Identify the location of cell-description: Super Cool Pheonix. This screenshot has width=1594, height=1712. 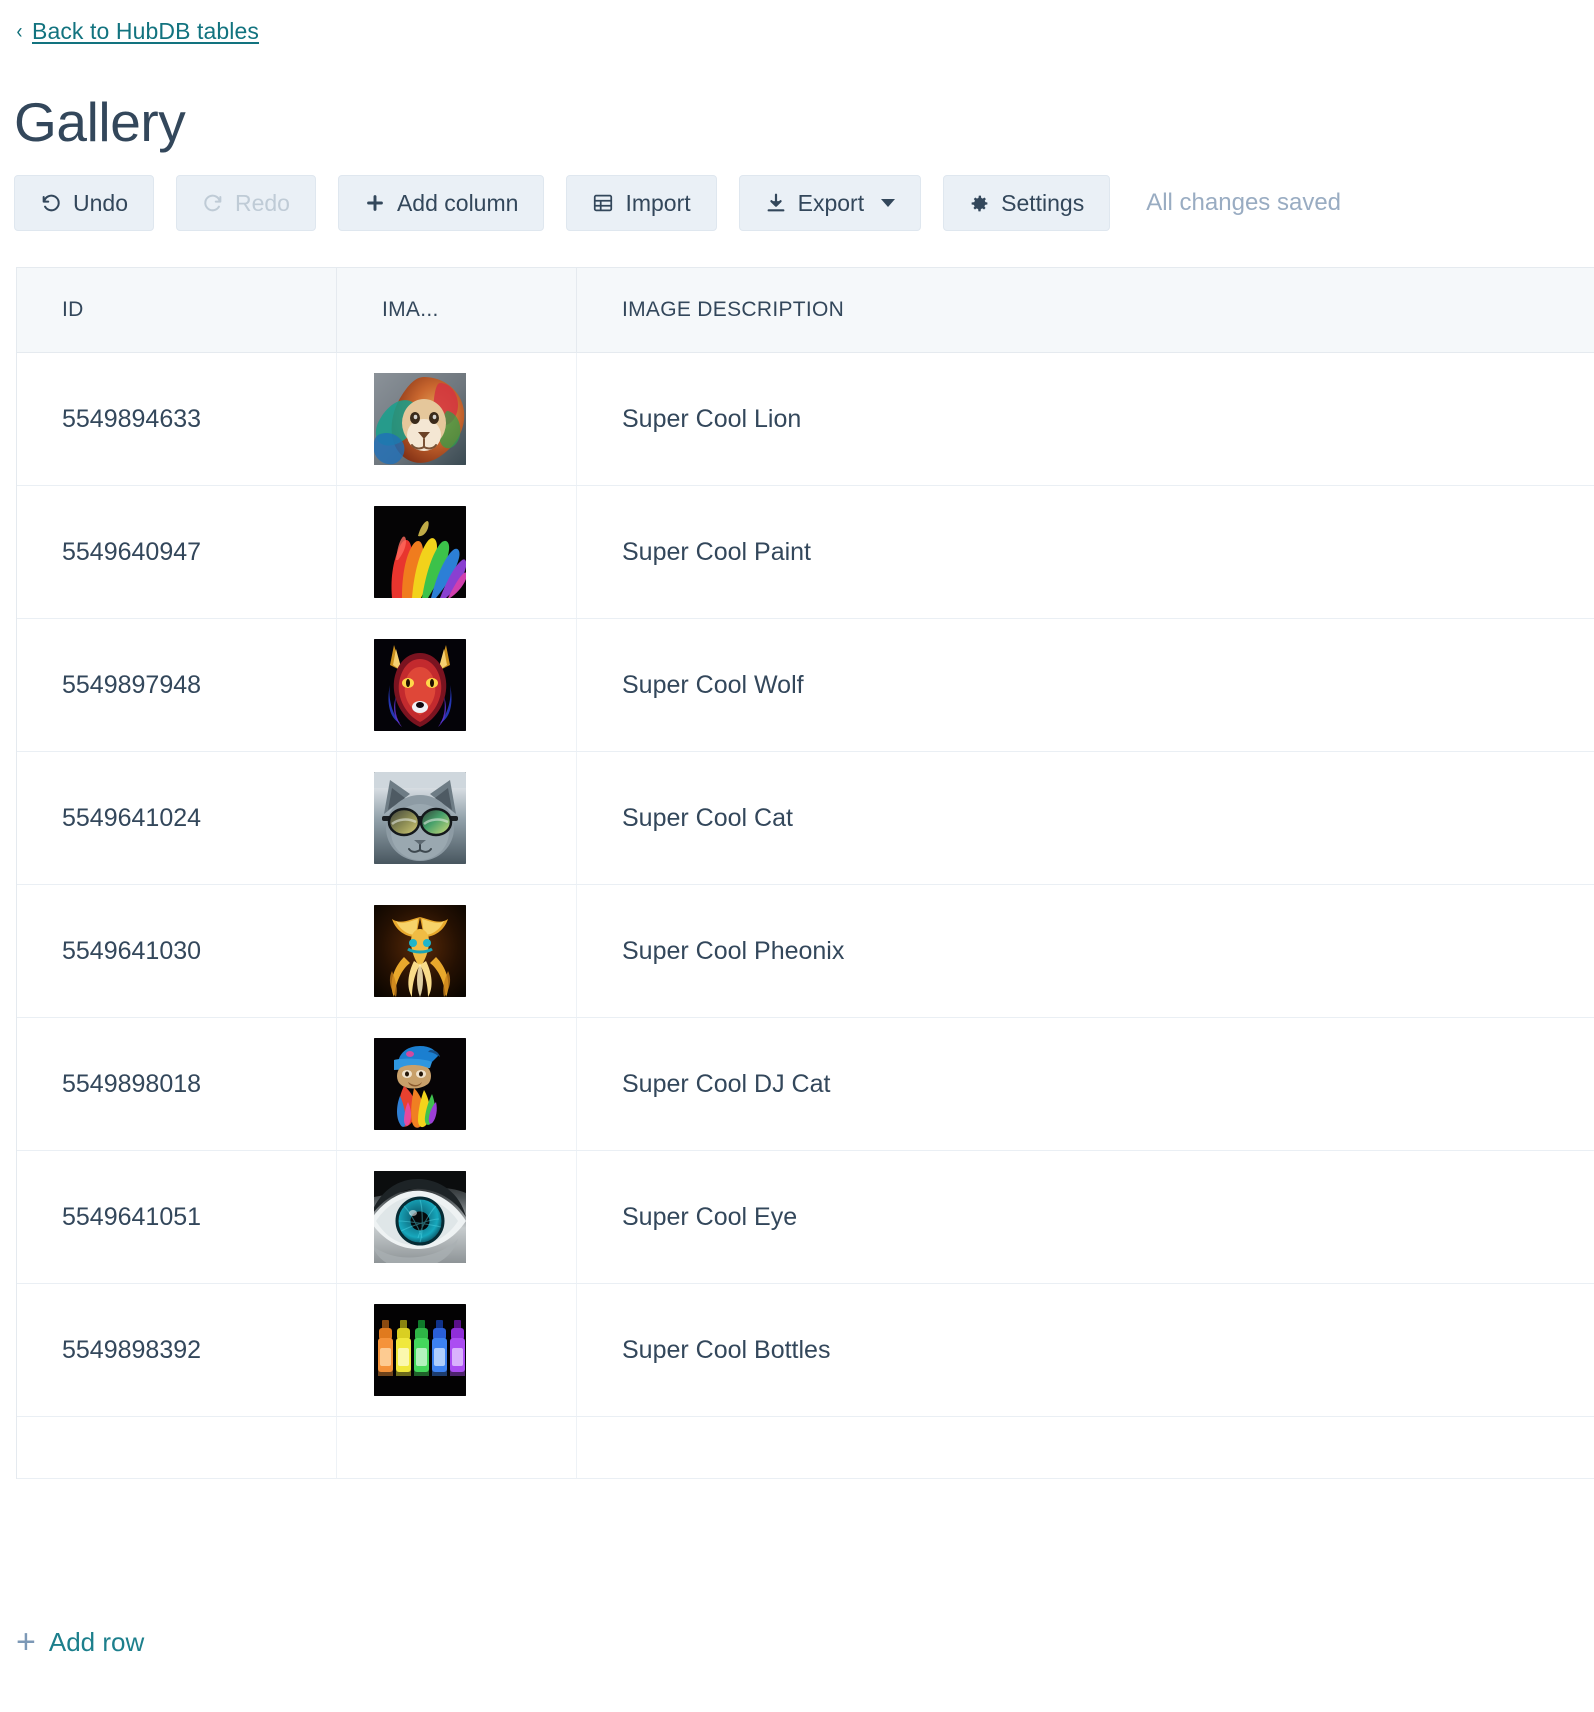
(1085, 951).